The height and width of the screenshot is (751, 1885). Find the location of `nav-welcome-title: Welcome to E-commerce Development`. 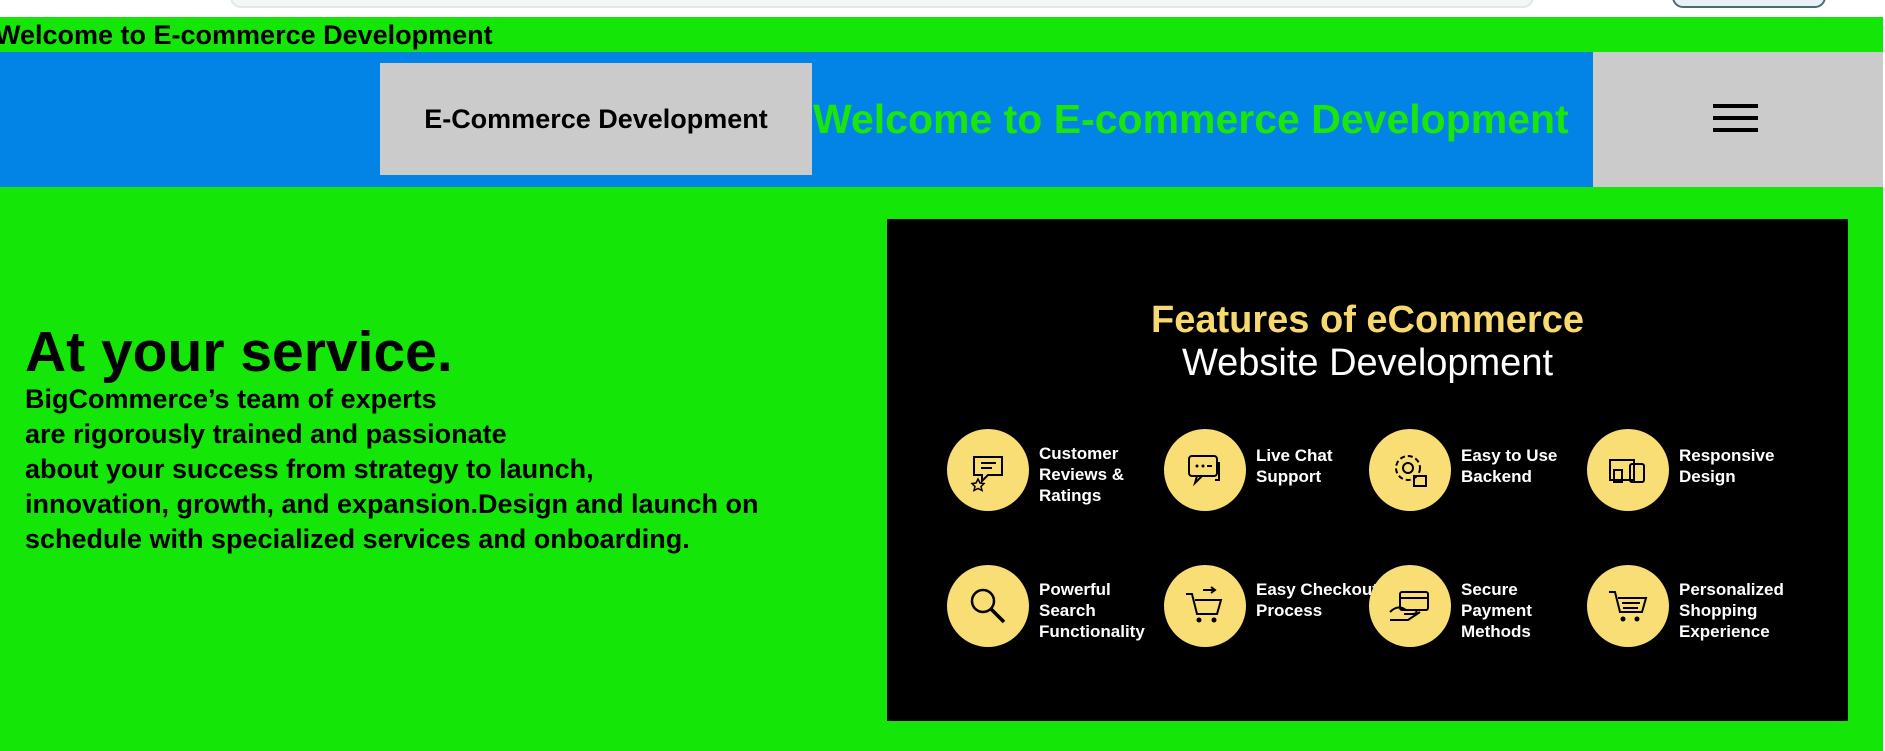

nav-welcome-title: Welcome to E-commerce Development is located at coordinates (1191, 119).